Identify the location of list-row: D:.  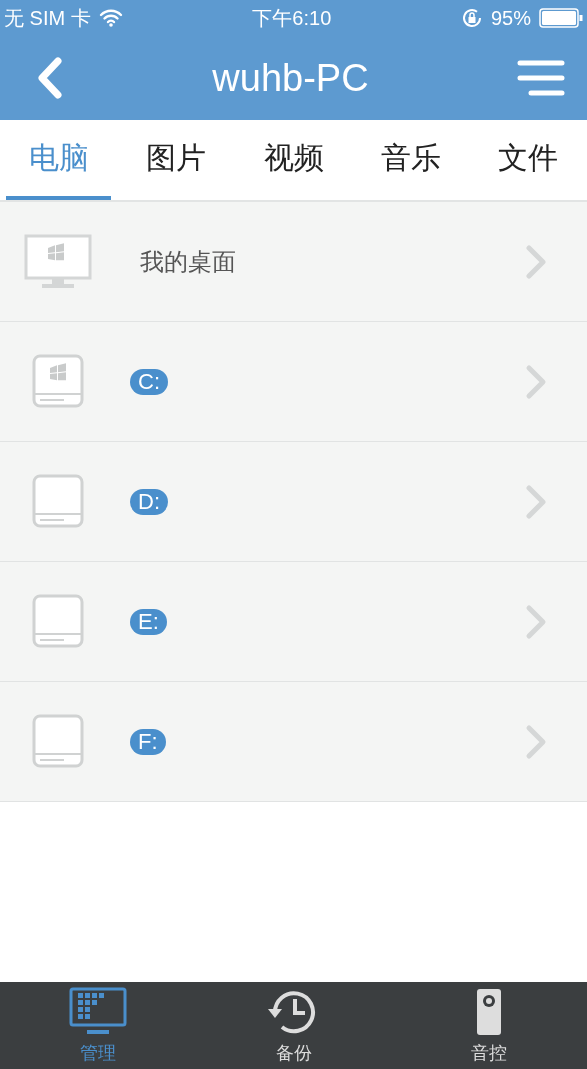
(293, 502).